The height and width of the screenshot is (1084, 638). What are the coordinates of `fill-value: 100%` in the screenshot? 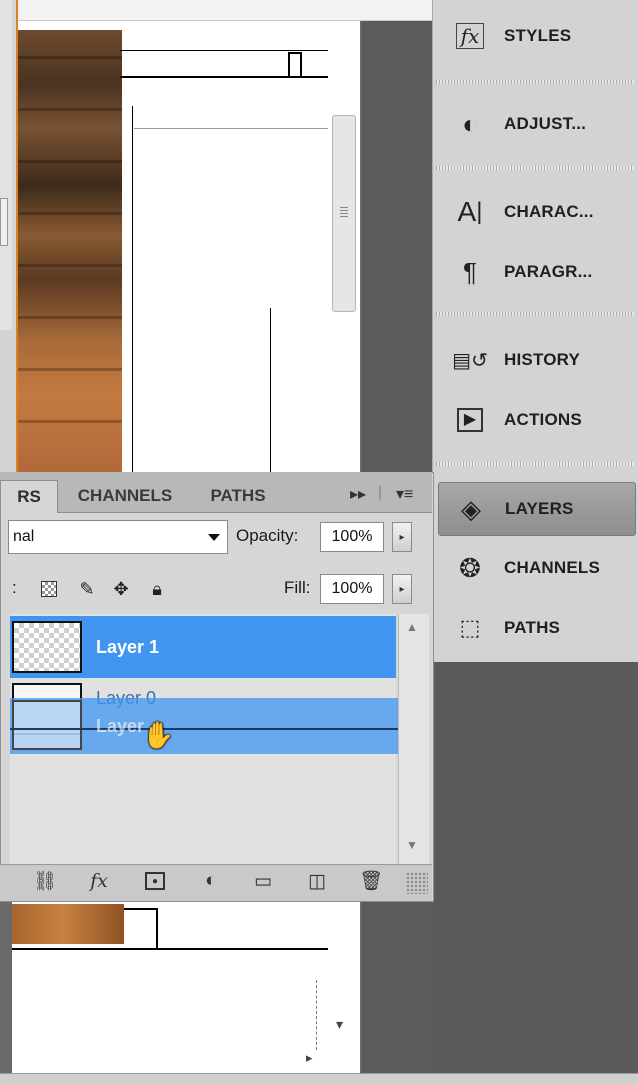 It's located at (352, 588).